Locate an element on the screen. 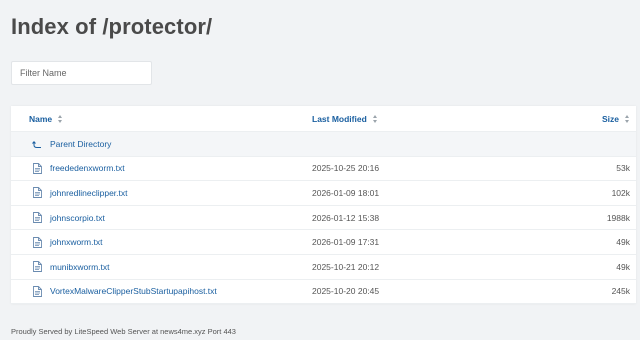 This screenshot has width=640, height=340. table-row: johnscorpio.txt 2026-01-12 15:38 1988k is located at coordinates (323, 218).